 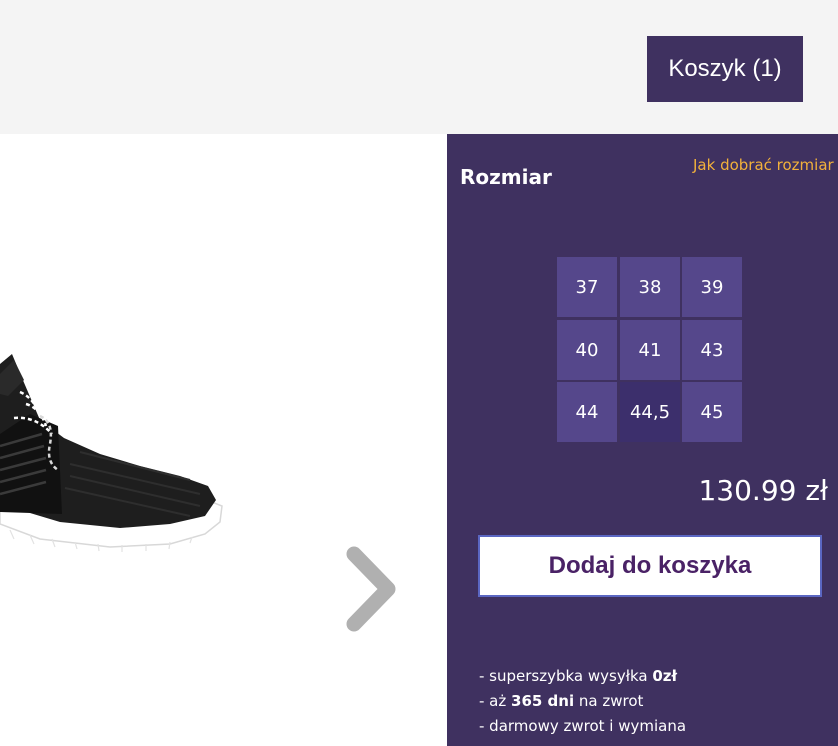 What do you see at coordinates (111, 453) in the screenshot?
I see `sneaker-image` at bounding box center [111, 453].